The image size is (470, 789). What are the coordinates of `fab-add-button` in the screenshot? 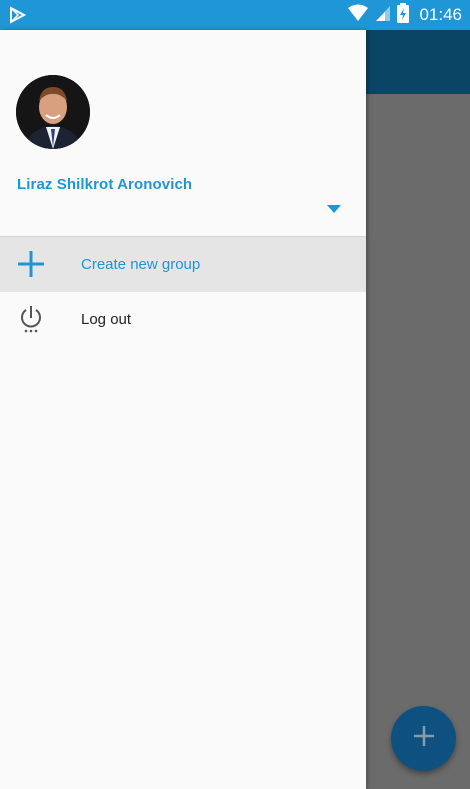 It's located at (423, 738).